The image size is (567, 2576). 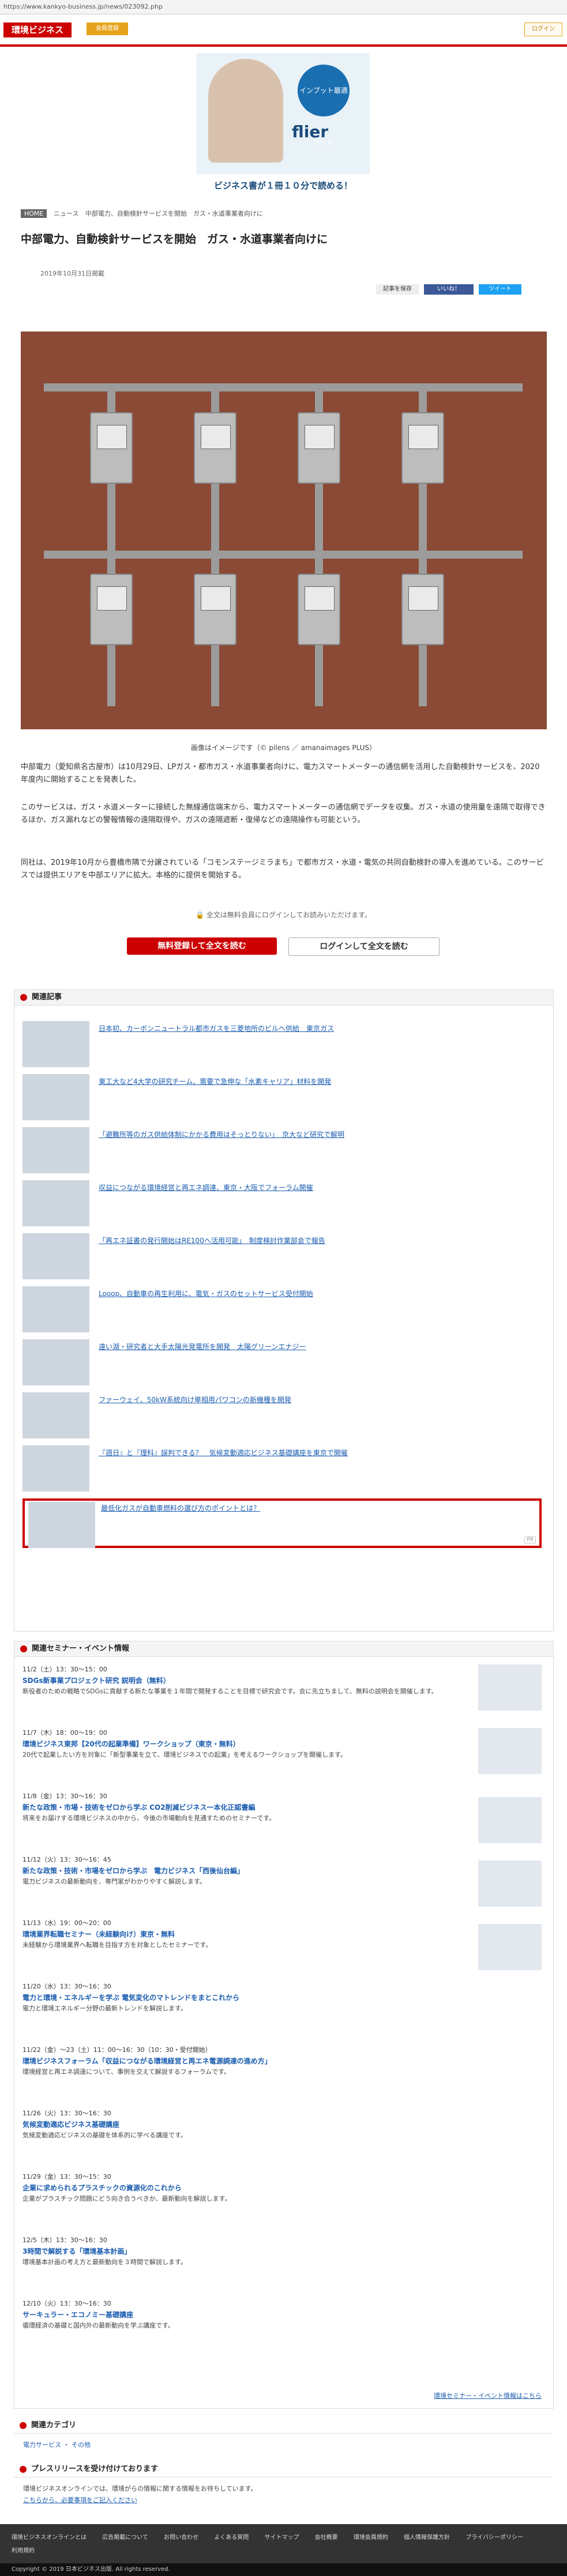 I want to click on footer-link: お問い合わせ, so click(x=181, y=2536).